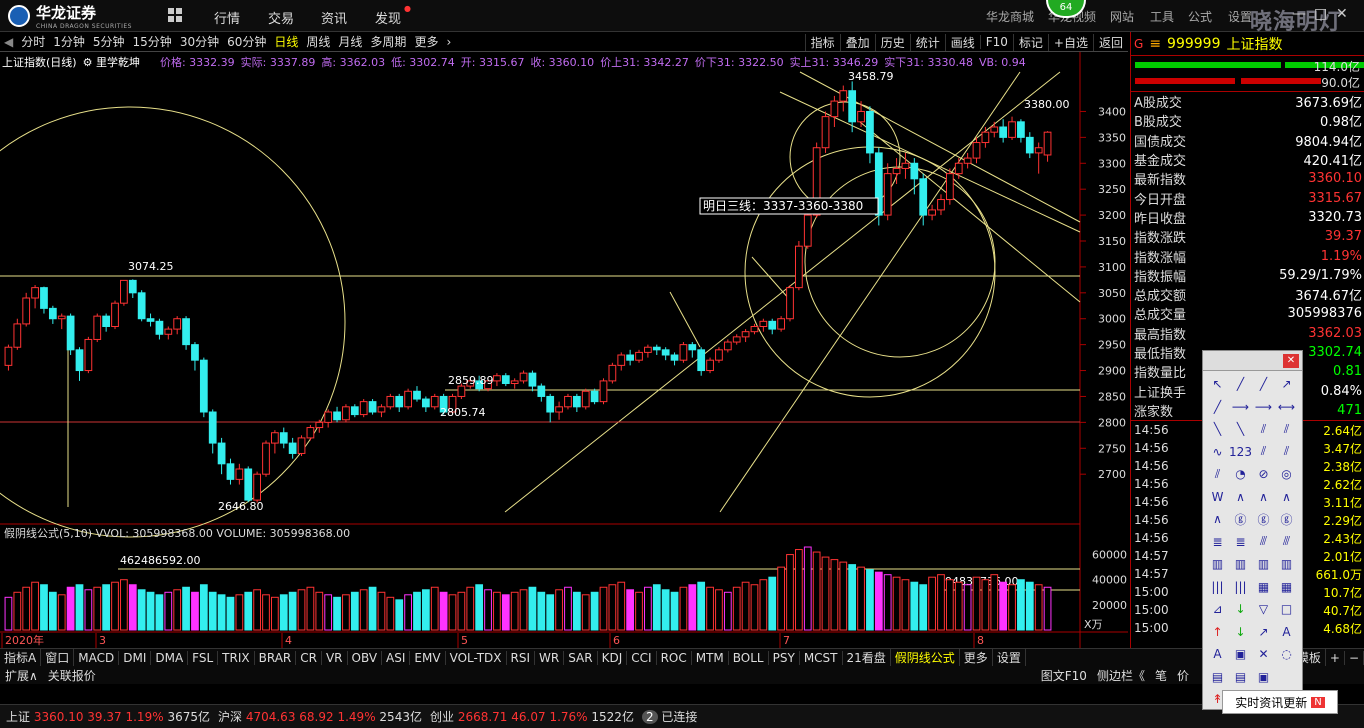 This screenshot has height=728, width=1364. What do you see at coordinates (1010, 16) in the screenshot?
I see `menu-mall: 华龙商城` at bounding box center [1010, 16].